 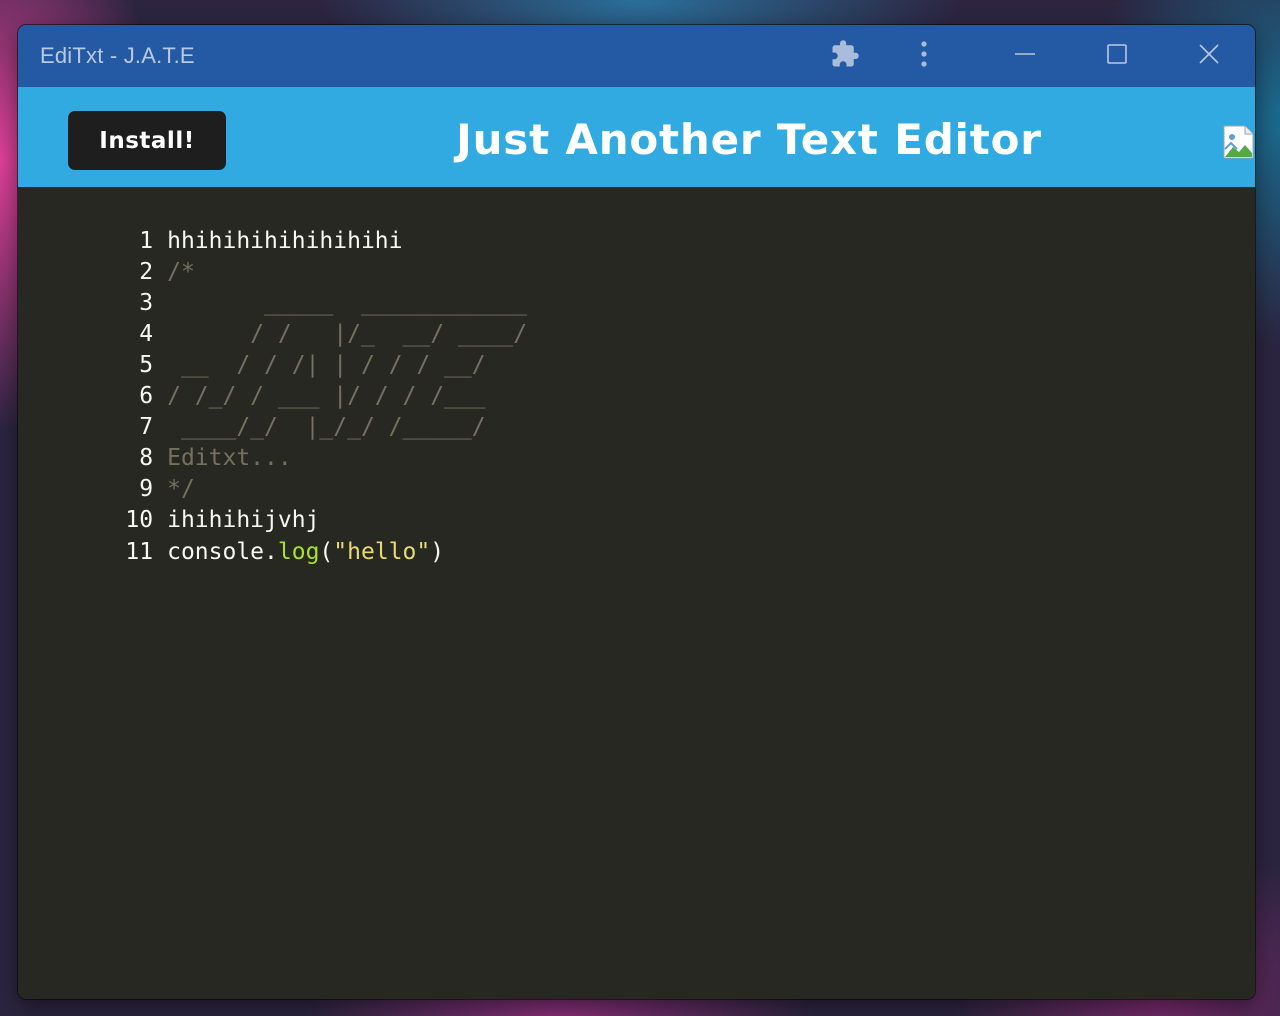 I want to click on code-string: "hello", so click(x=381, y=552).